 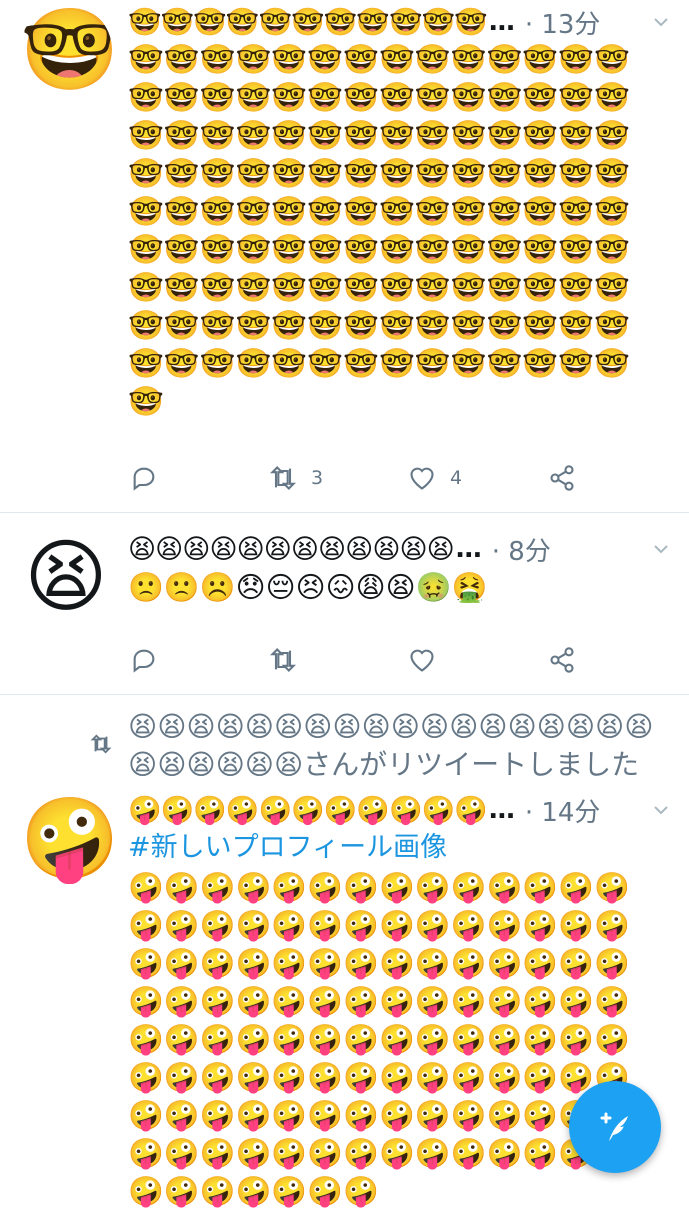 What do you see at coordinates (563, 22) in the screenshot?
I see `timestamp: · 13分` at bounding box center [563, 22].